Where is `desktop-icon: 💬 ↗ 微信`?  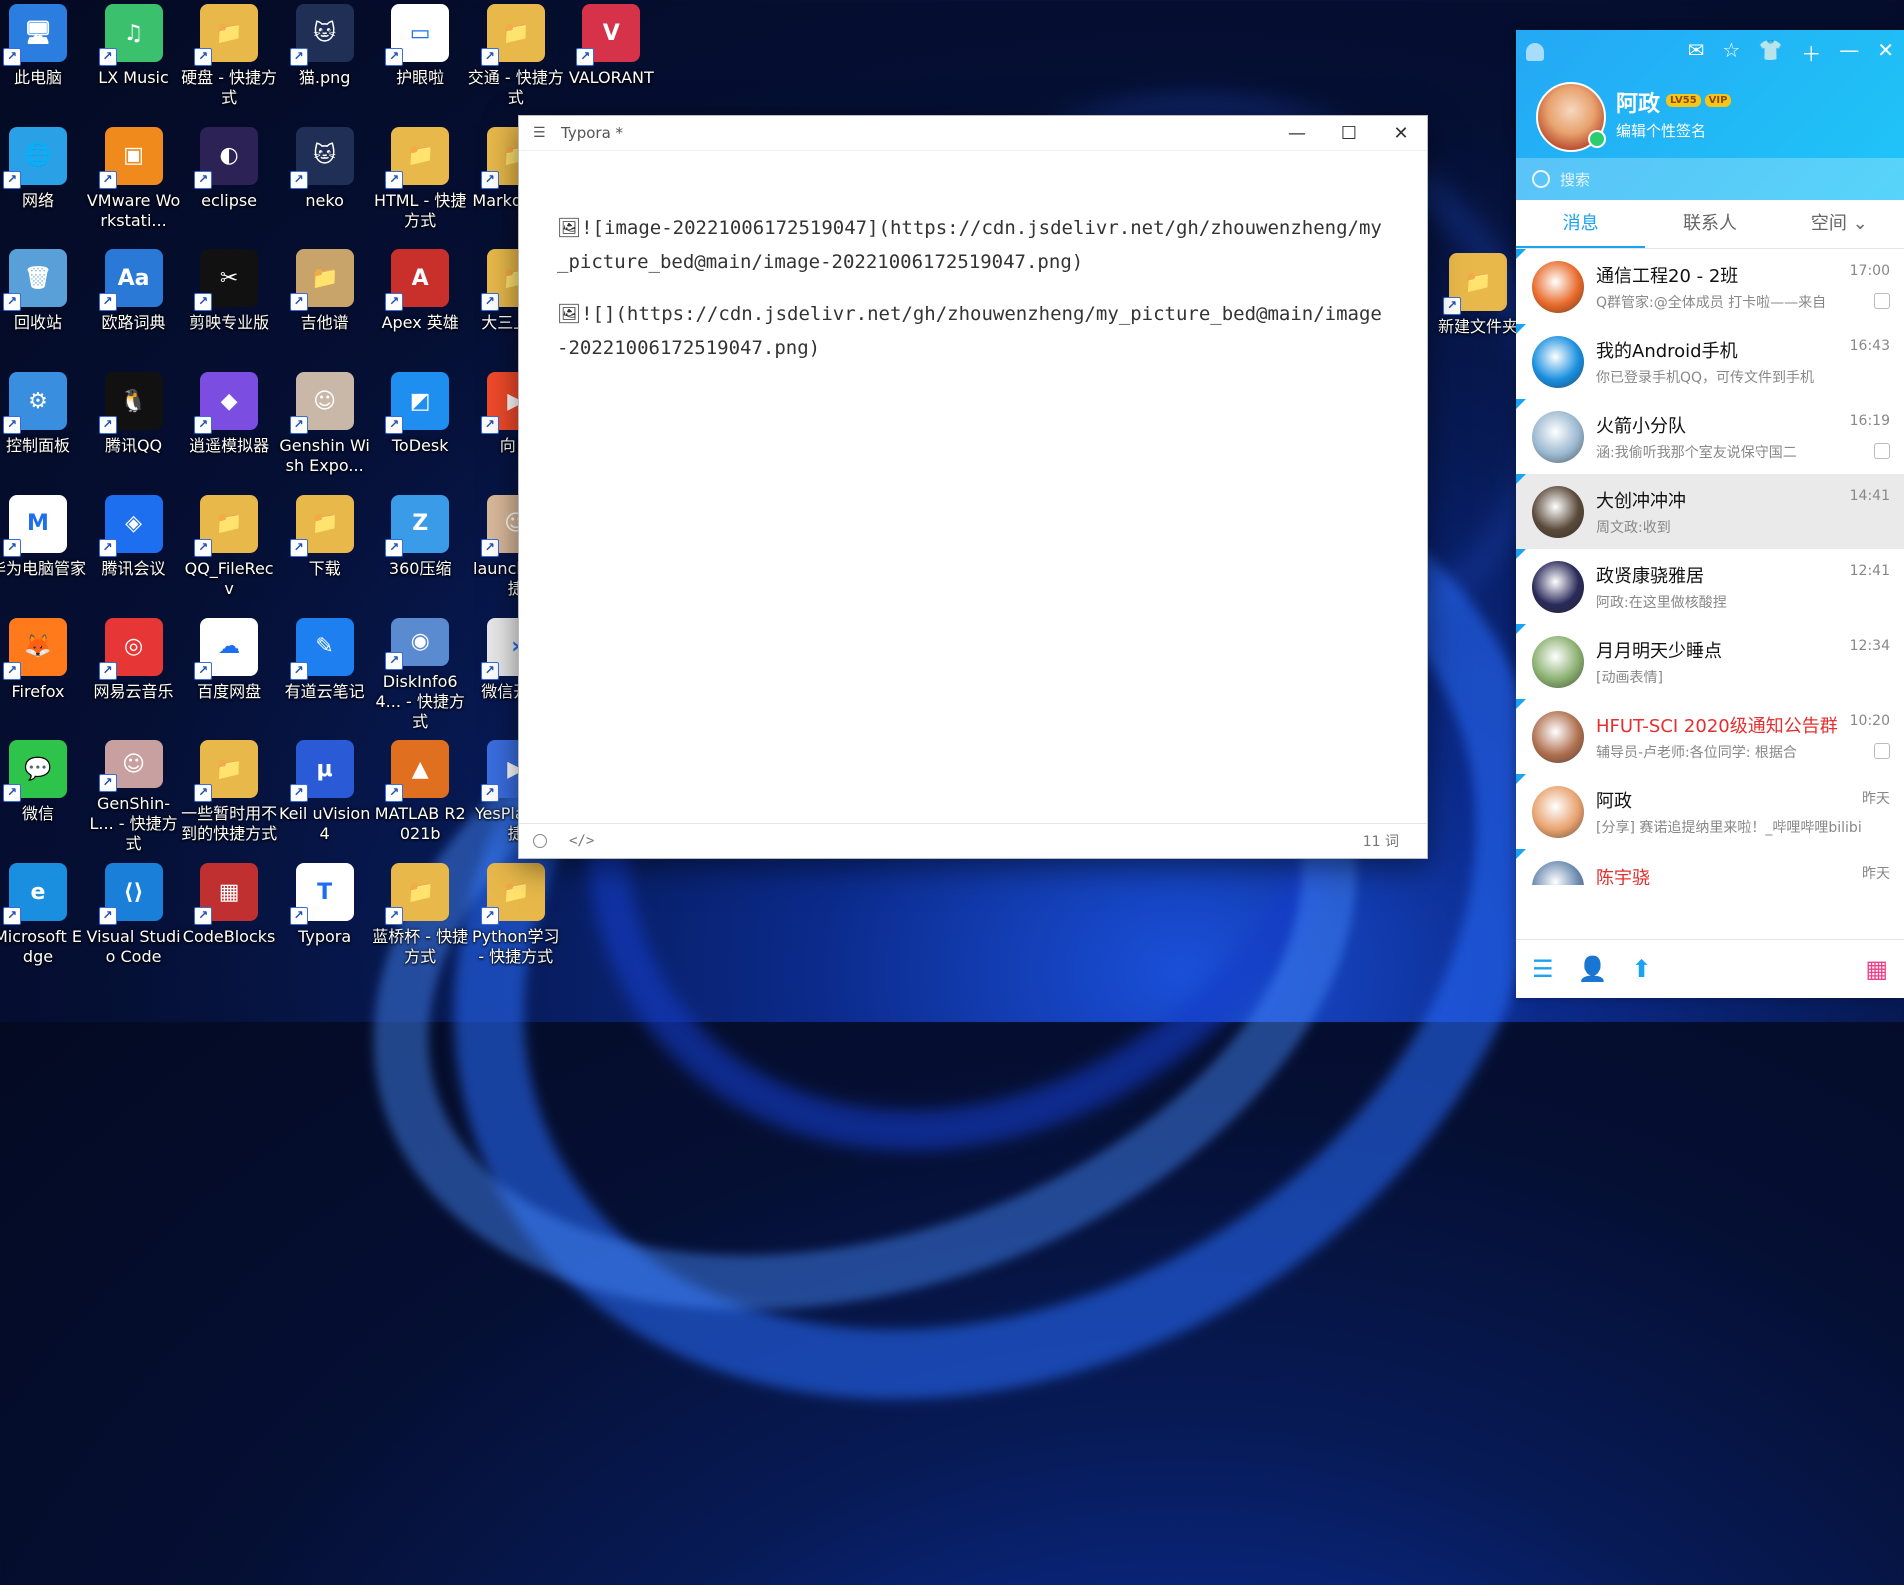
desktop-icon: 💬 ↗ 微信 is located at coordinates (43, 793).